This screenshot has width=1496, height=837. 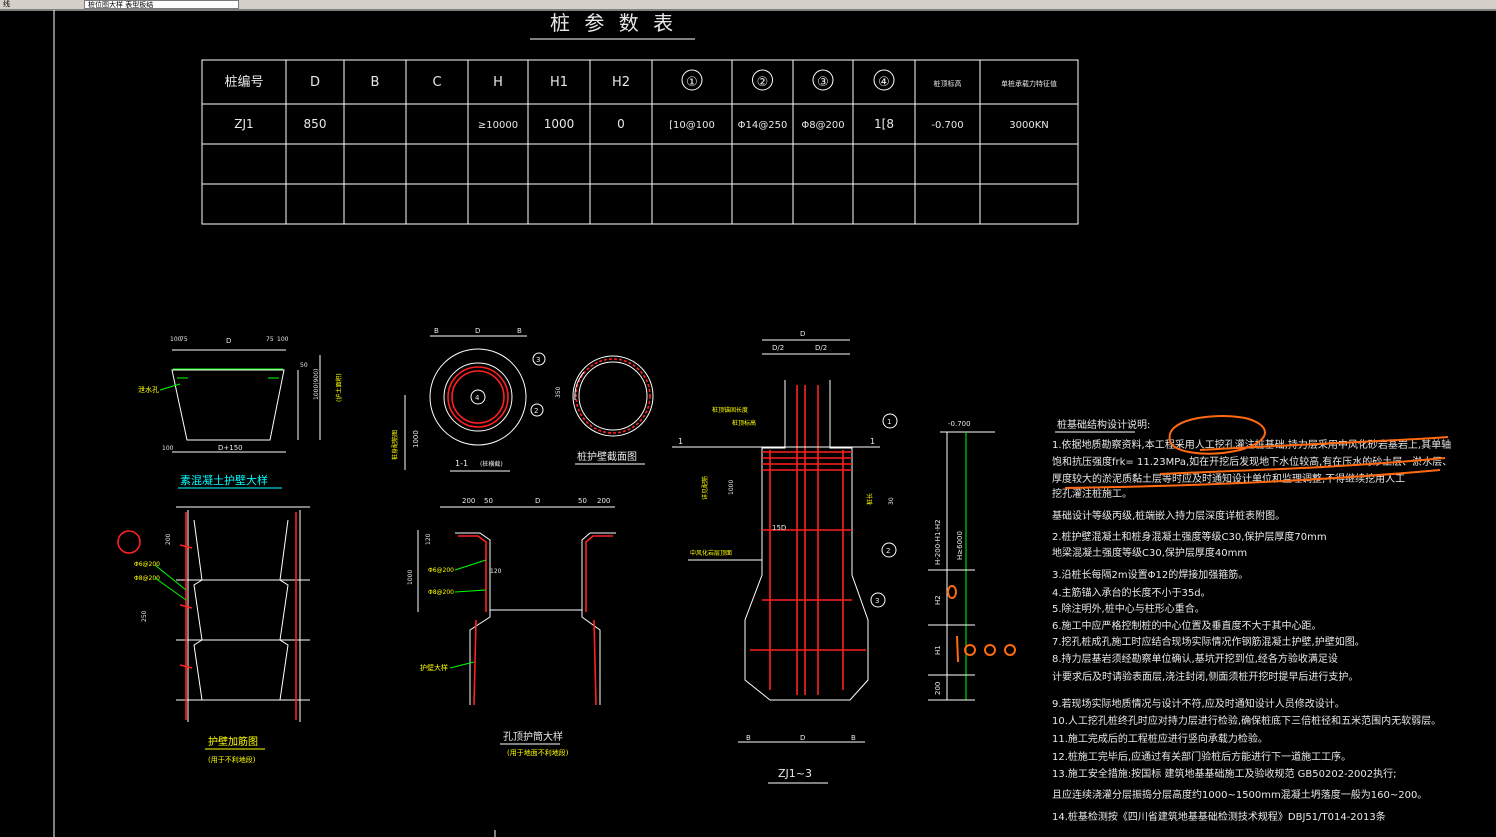 What do you see at coordinates (1189, 536) in the screenshot?
I see `notes-line: 2.桩护壁混凝土和桩身混凝土强度等级C30,保护层厚度70mm` at bounding box center [1189, 536].